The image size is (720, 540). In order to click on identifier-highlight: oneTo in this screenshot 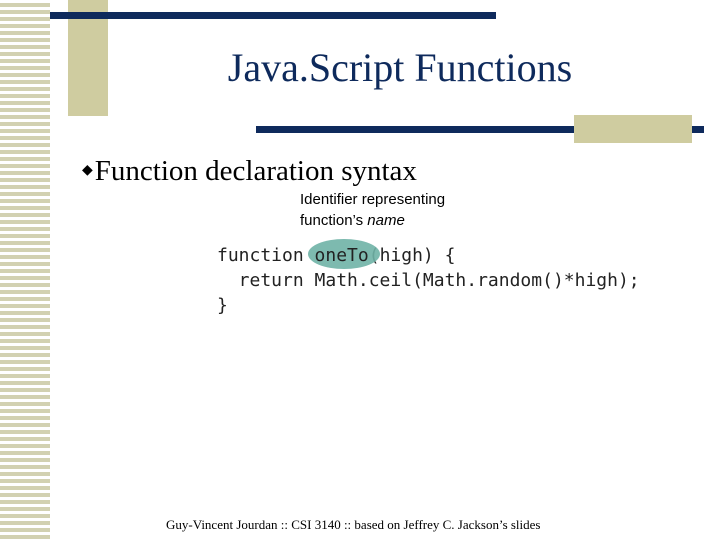, I will do `click(343, 254)`.